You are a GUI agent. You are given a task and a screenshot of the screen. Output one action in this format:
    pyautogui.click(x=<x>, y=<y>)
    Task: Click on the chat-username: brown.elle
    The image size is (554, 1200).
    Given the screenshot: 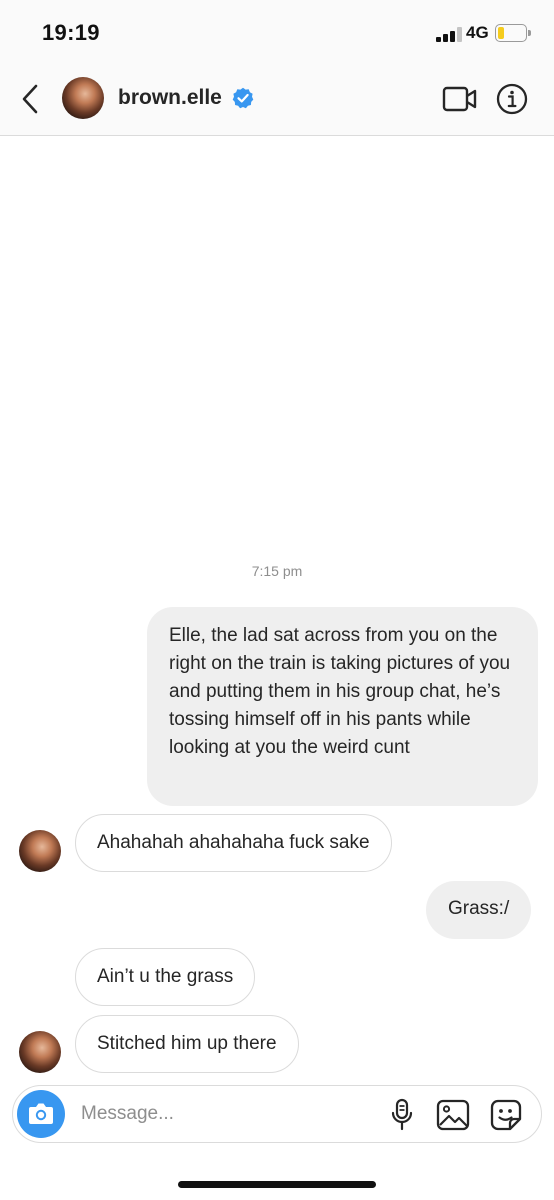 What is the action you would take?
    pyautogui.click(x=170, y=98)
    